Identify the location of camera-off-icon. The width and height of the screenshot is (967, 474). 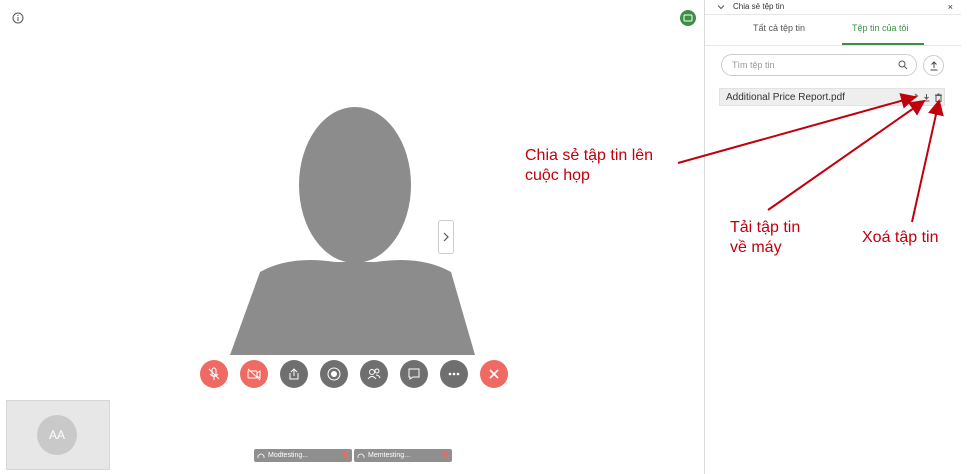
(254, 374).